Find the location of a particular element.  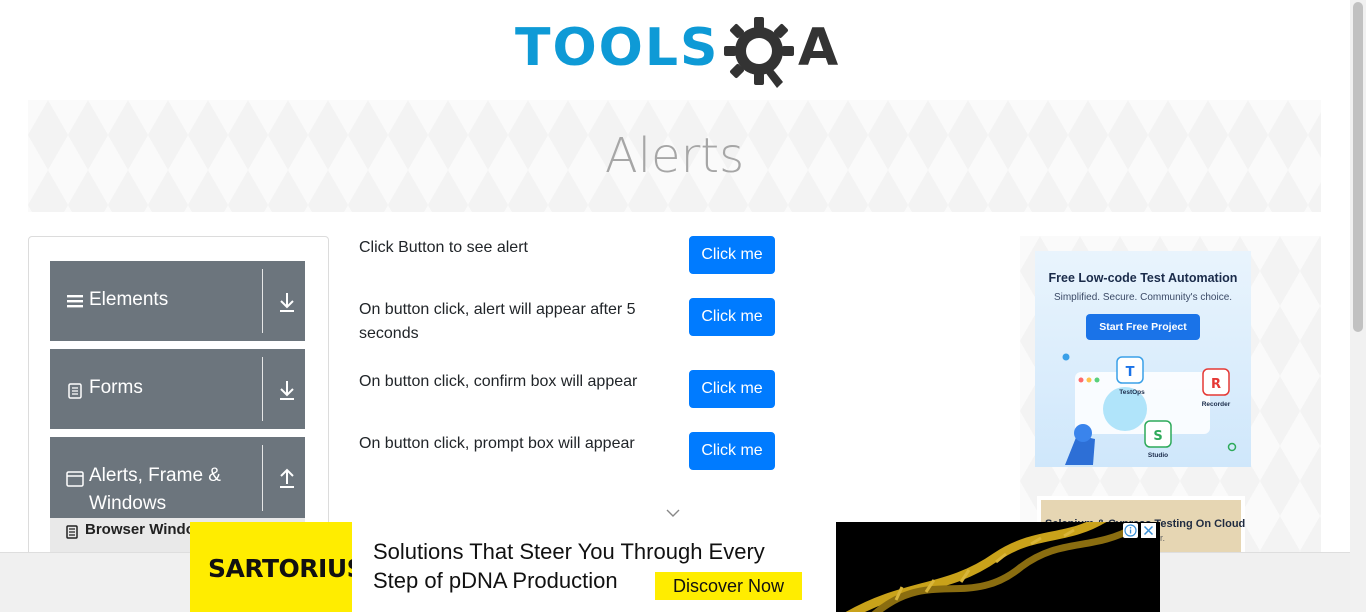

page-title: Alerts is located at coordinates (674, 156).